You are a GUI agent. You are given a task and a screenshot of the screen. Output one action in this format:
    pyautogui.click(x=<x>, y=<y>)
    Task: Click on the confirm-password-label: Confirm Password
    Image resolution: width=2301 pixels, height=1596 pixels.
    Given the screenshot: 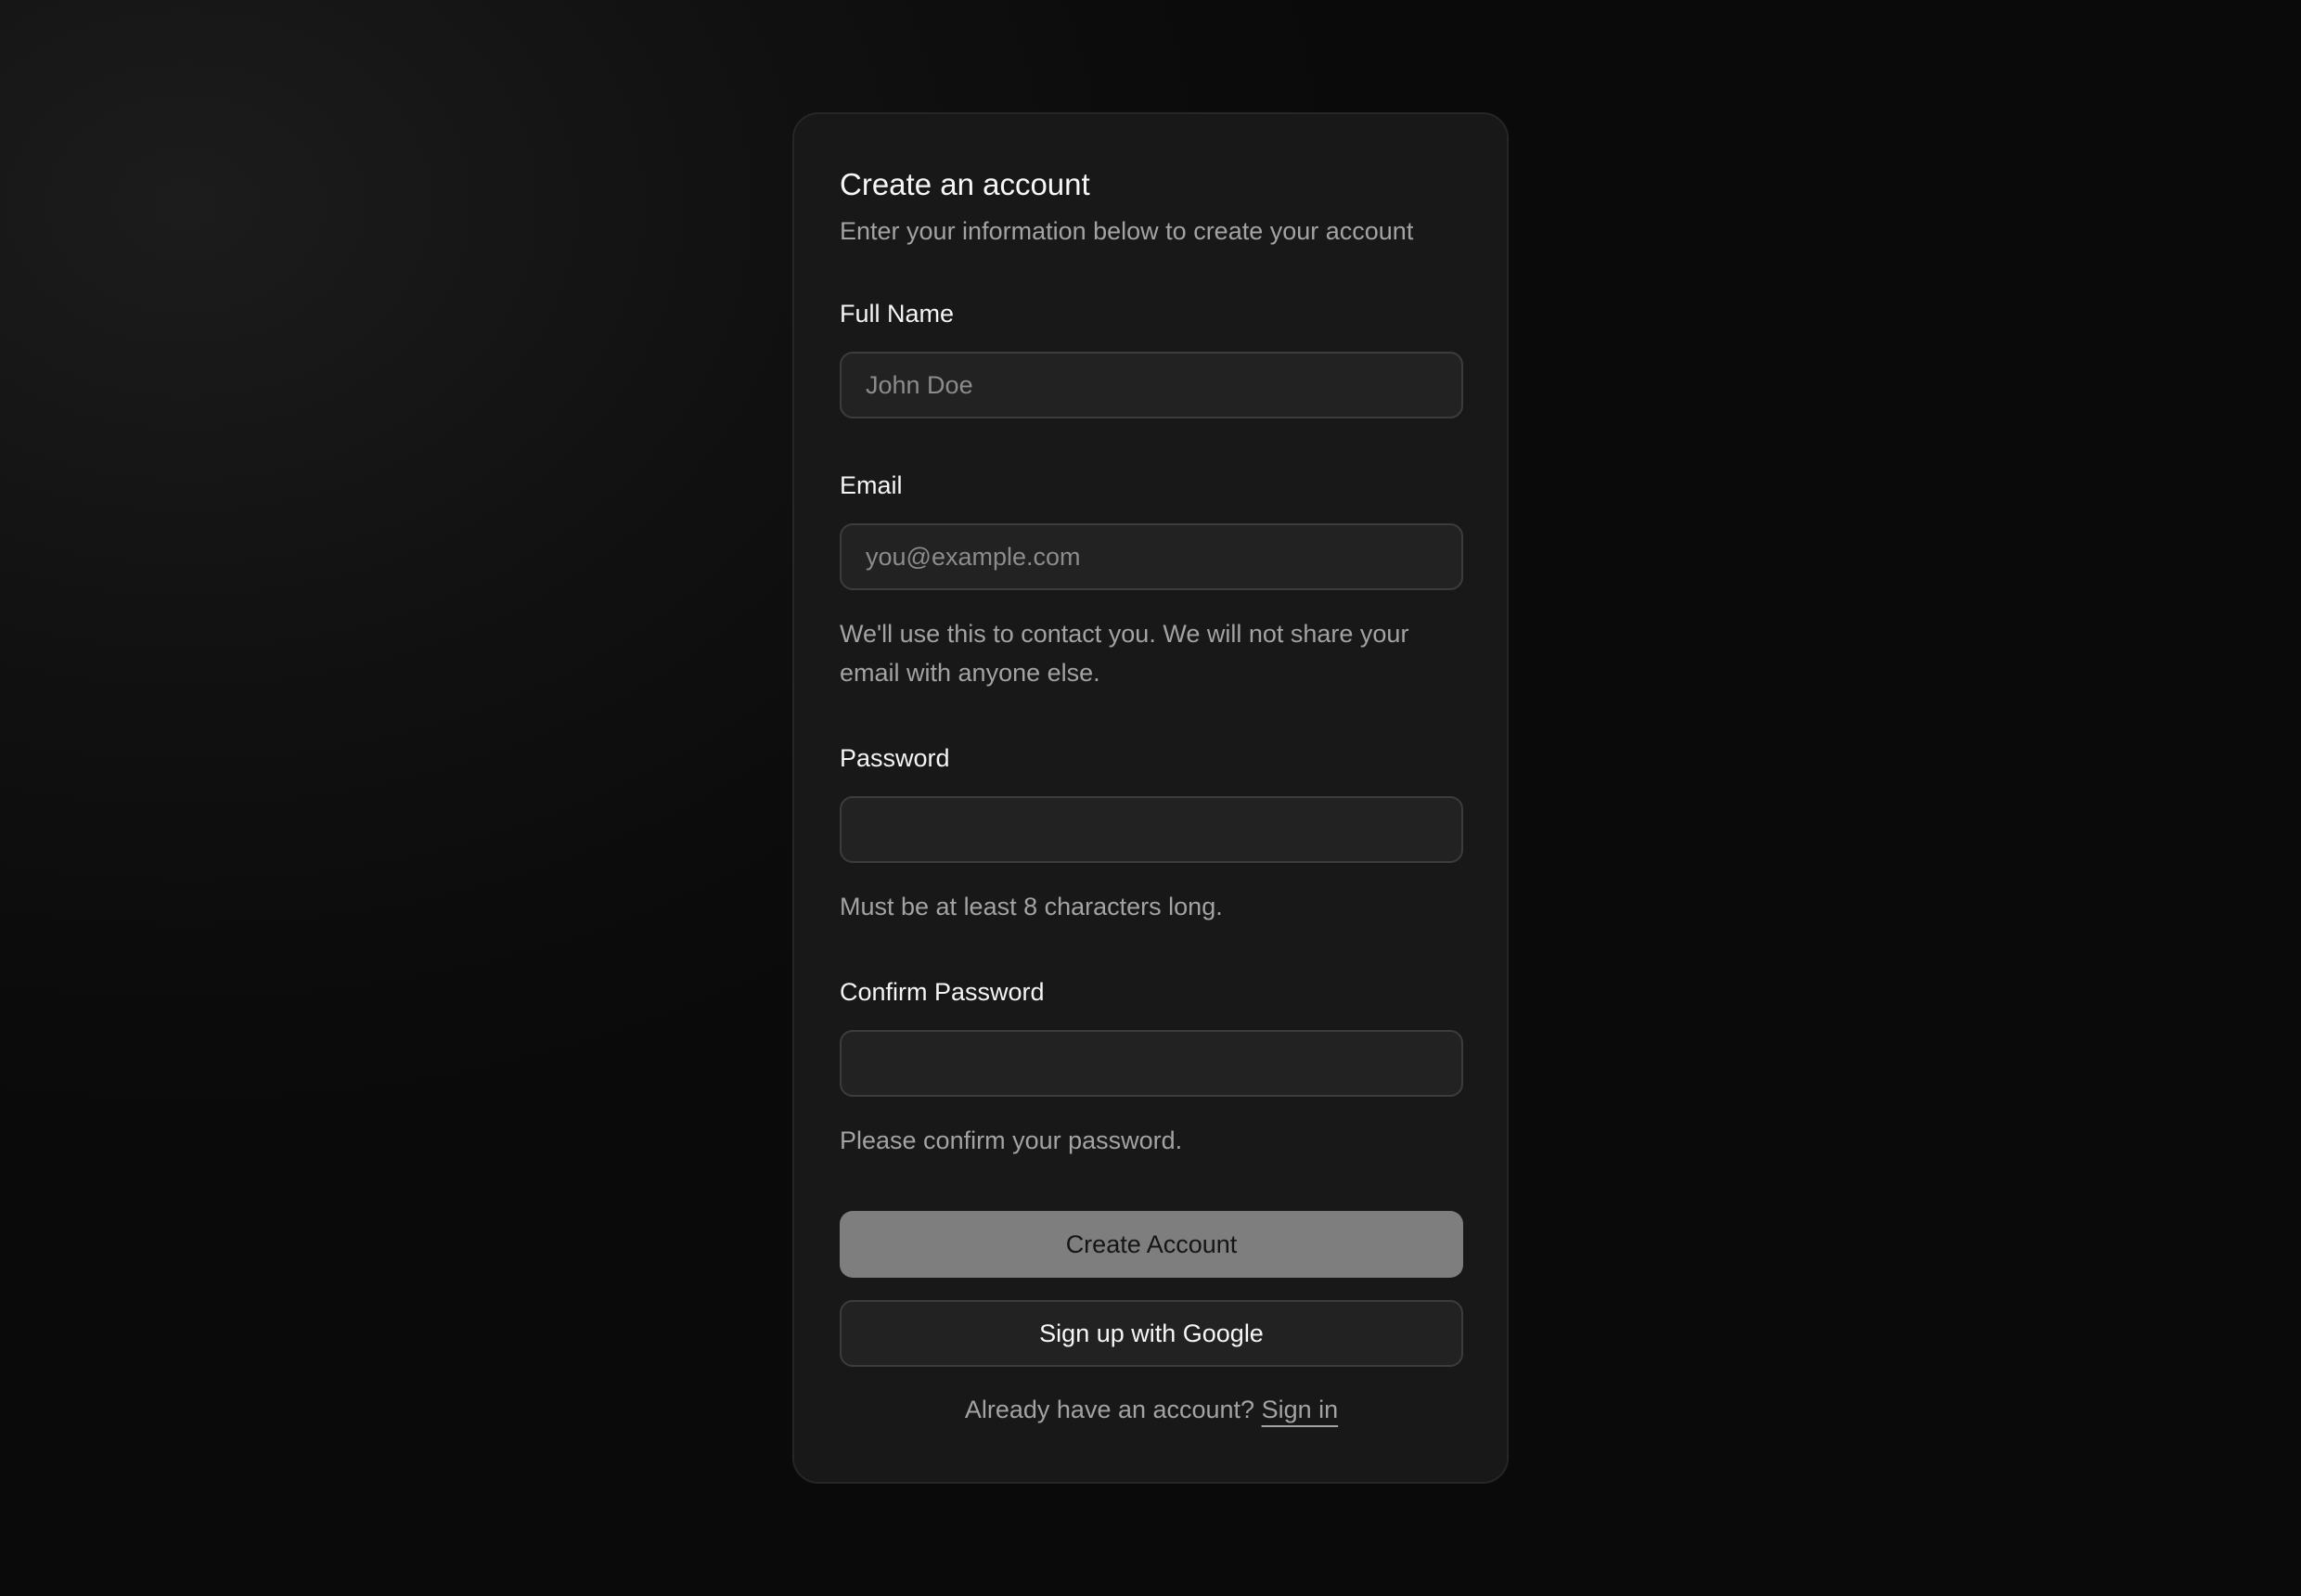 What is the action you would take?
    pyautogui.click(x=943, y=992)
    